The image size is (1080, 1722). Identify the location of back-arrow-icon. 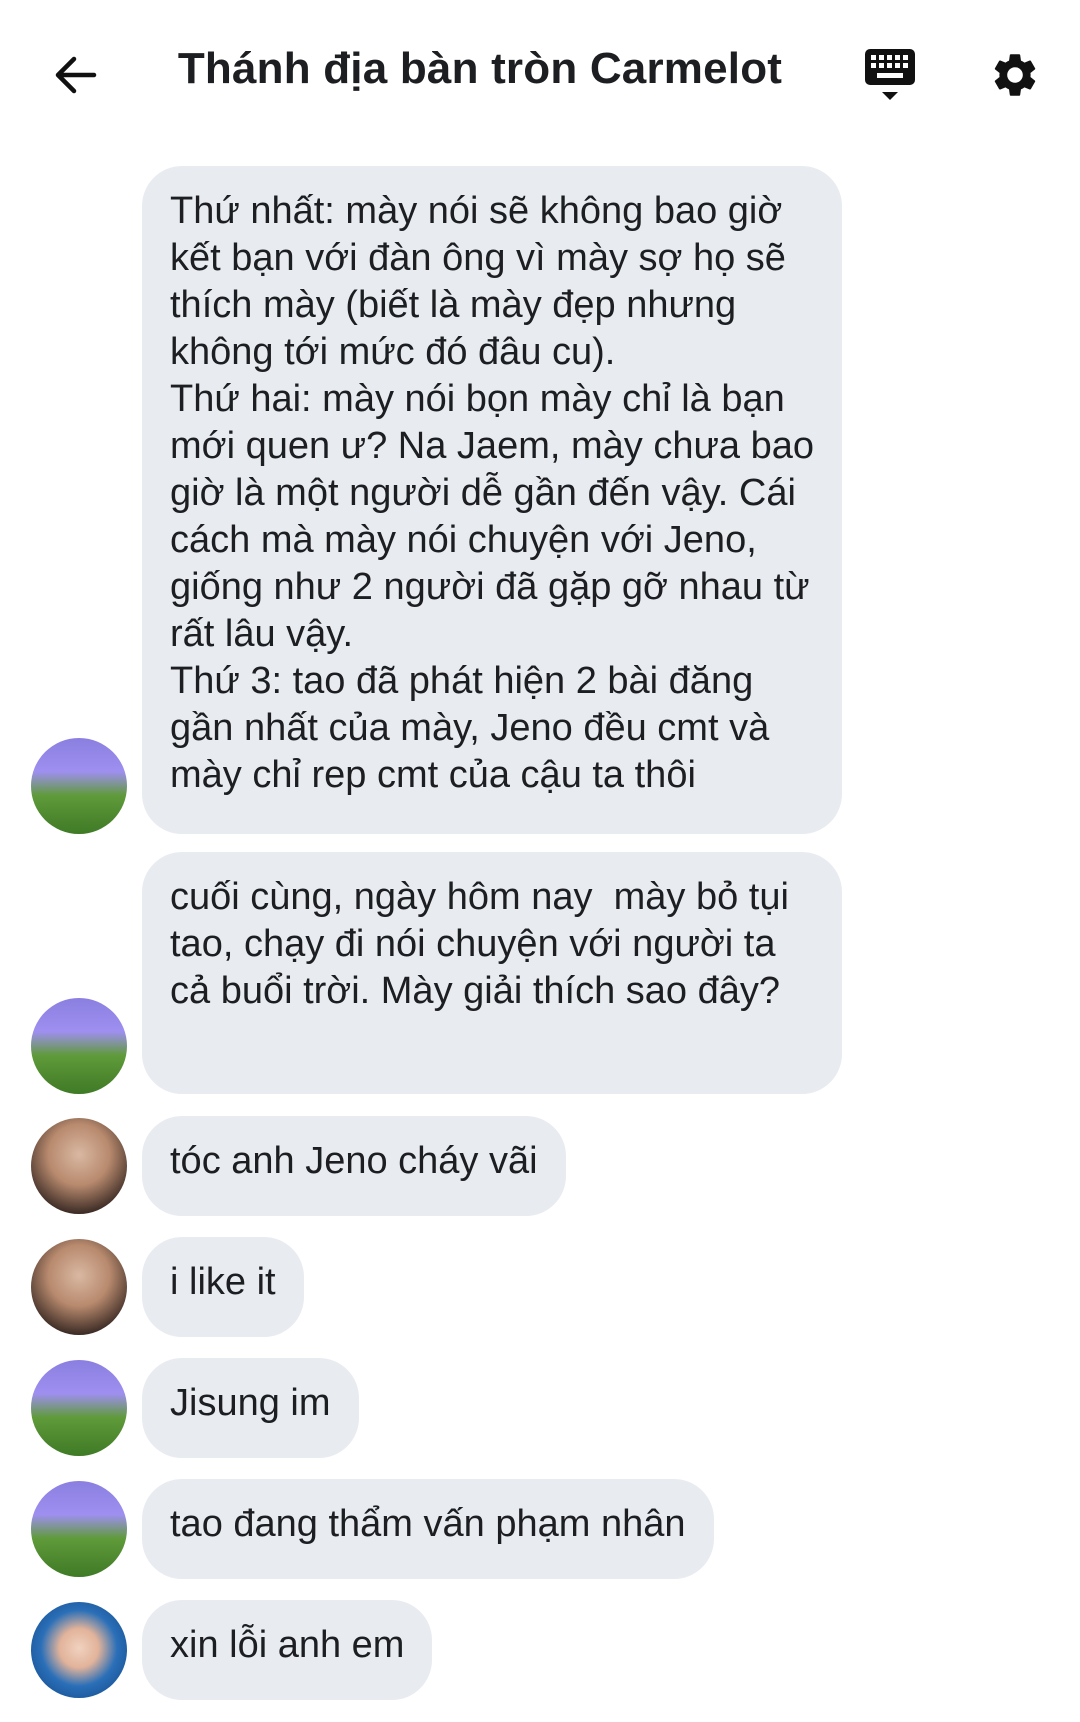
(76, 75).